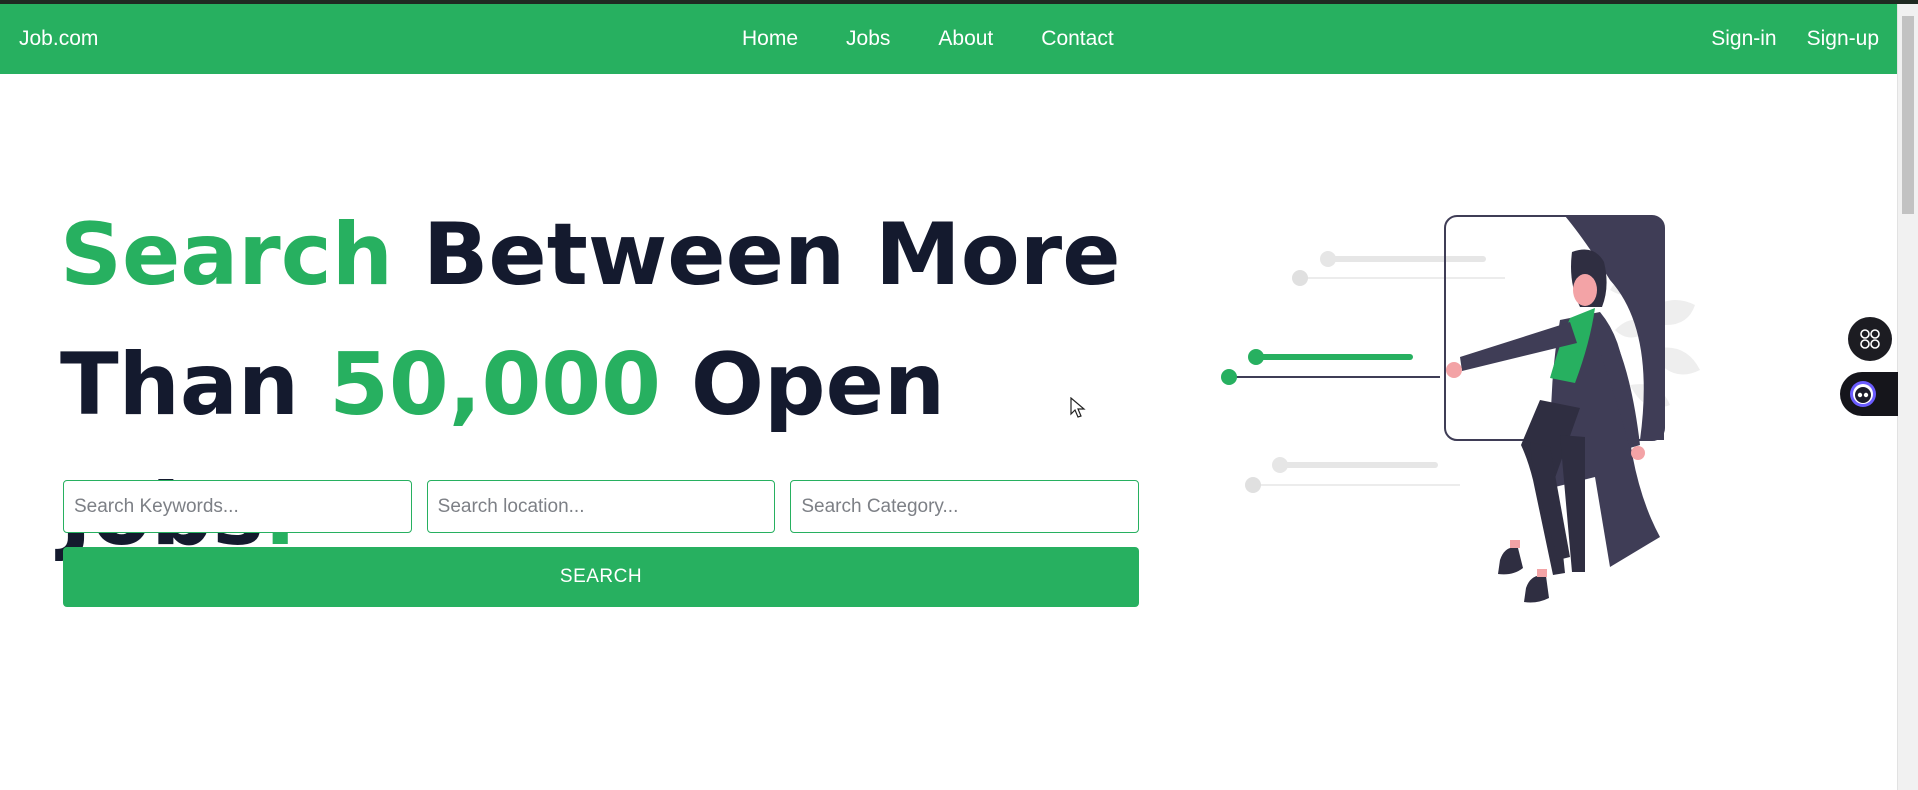 Image resolution: width=1918 pixels, height=790 pixels. What do you see at coordinates (868, 39) in the screenshot?
I see `nav-link-jobs: Jobs` at bounding box center [868, 39].